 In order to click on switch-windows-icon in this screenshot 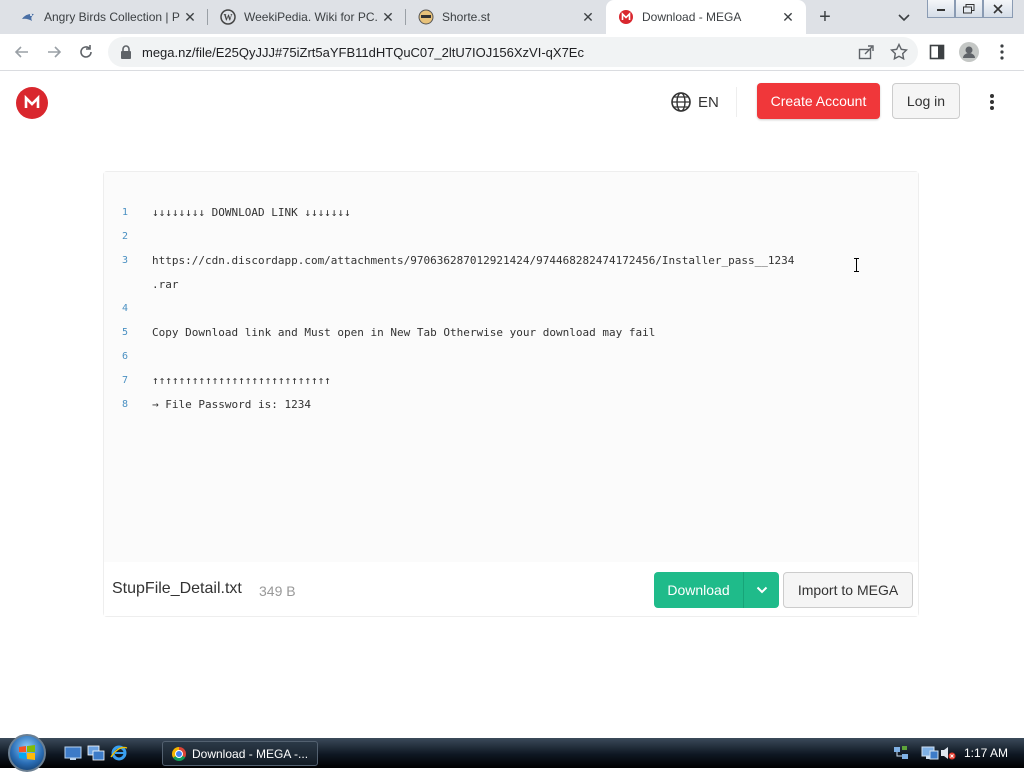, I will do `click(96, 753)`.